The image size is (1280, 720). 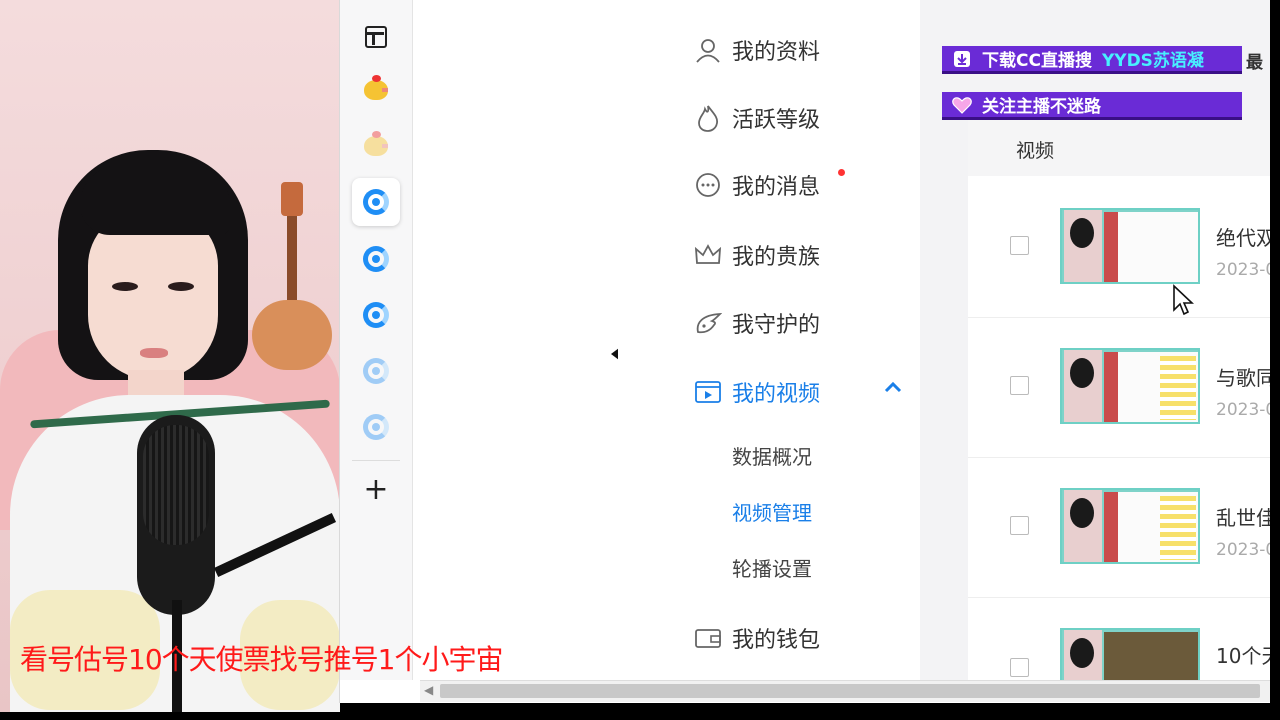 I want to click on follow-banner: 关注主播不迷路, so click(x=1092, y=106).